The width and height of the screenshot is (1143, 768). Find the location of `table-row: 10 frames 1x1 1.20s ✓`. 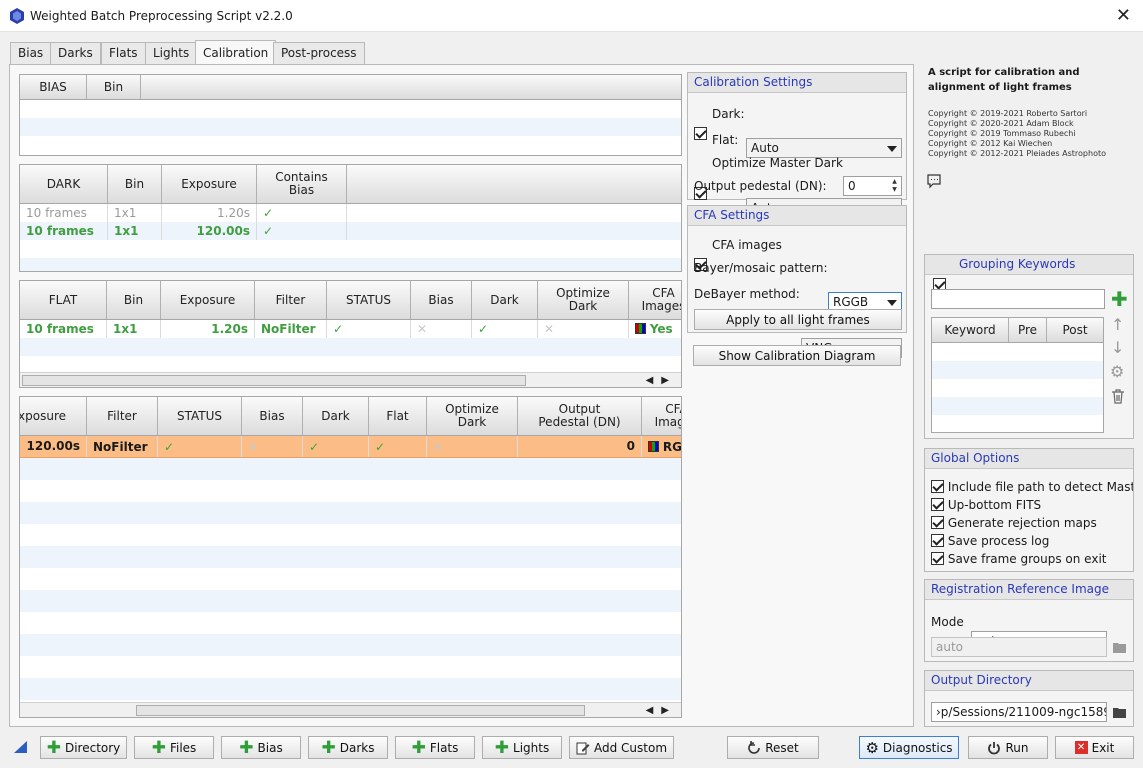

table-row: 10 frames 1x1 1.20s ✓ is located at coordinates (350, 213).